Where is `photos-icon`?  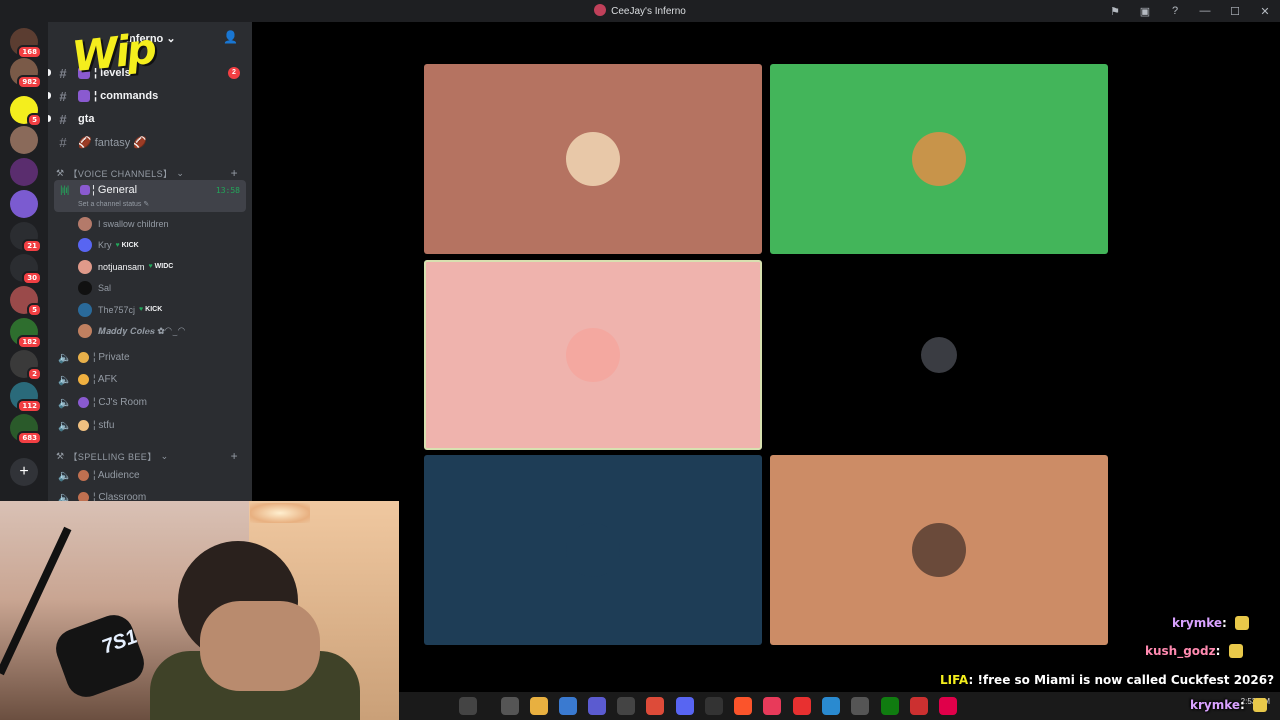
photos-icon is located at coordinates (860, 706).